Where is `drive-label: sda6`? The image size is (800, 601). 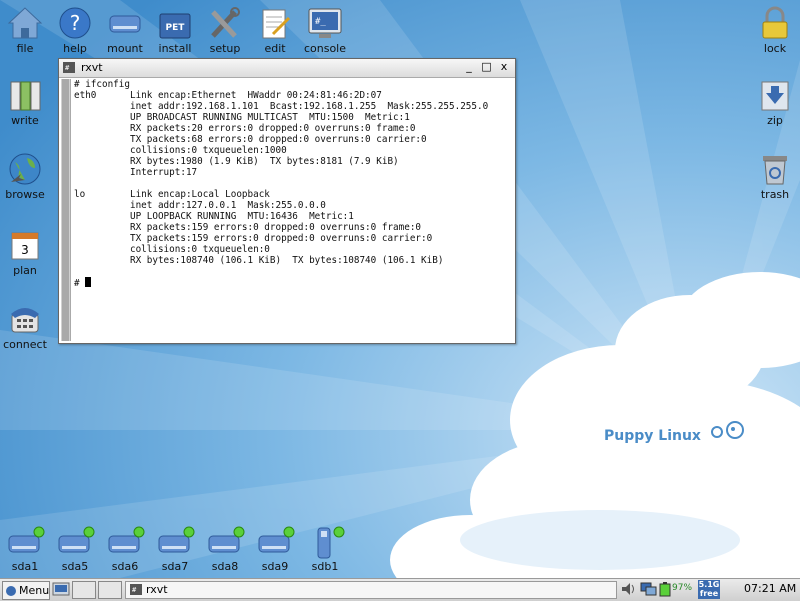
drive-label: sda6 is located at coordinates (125, 566).